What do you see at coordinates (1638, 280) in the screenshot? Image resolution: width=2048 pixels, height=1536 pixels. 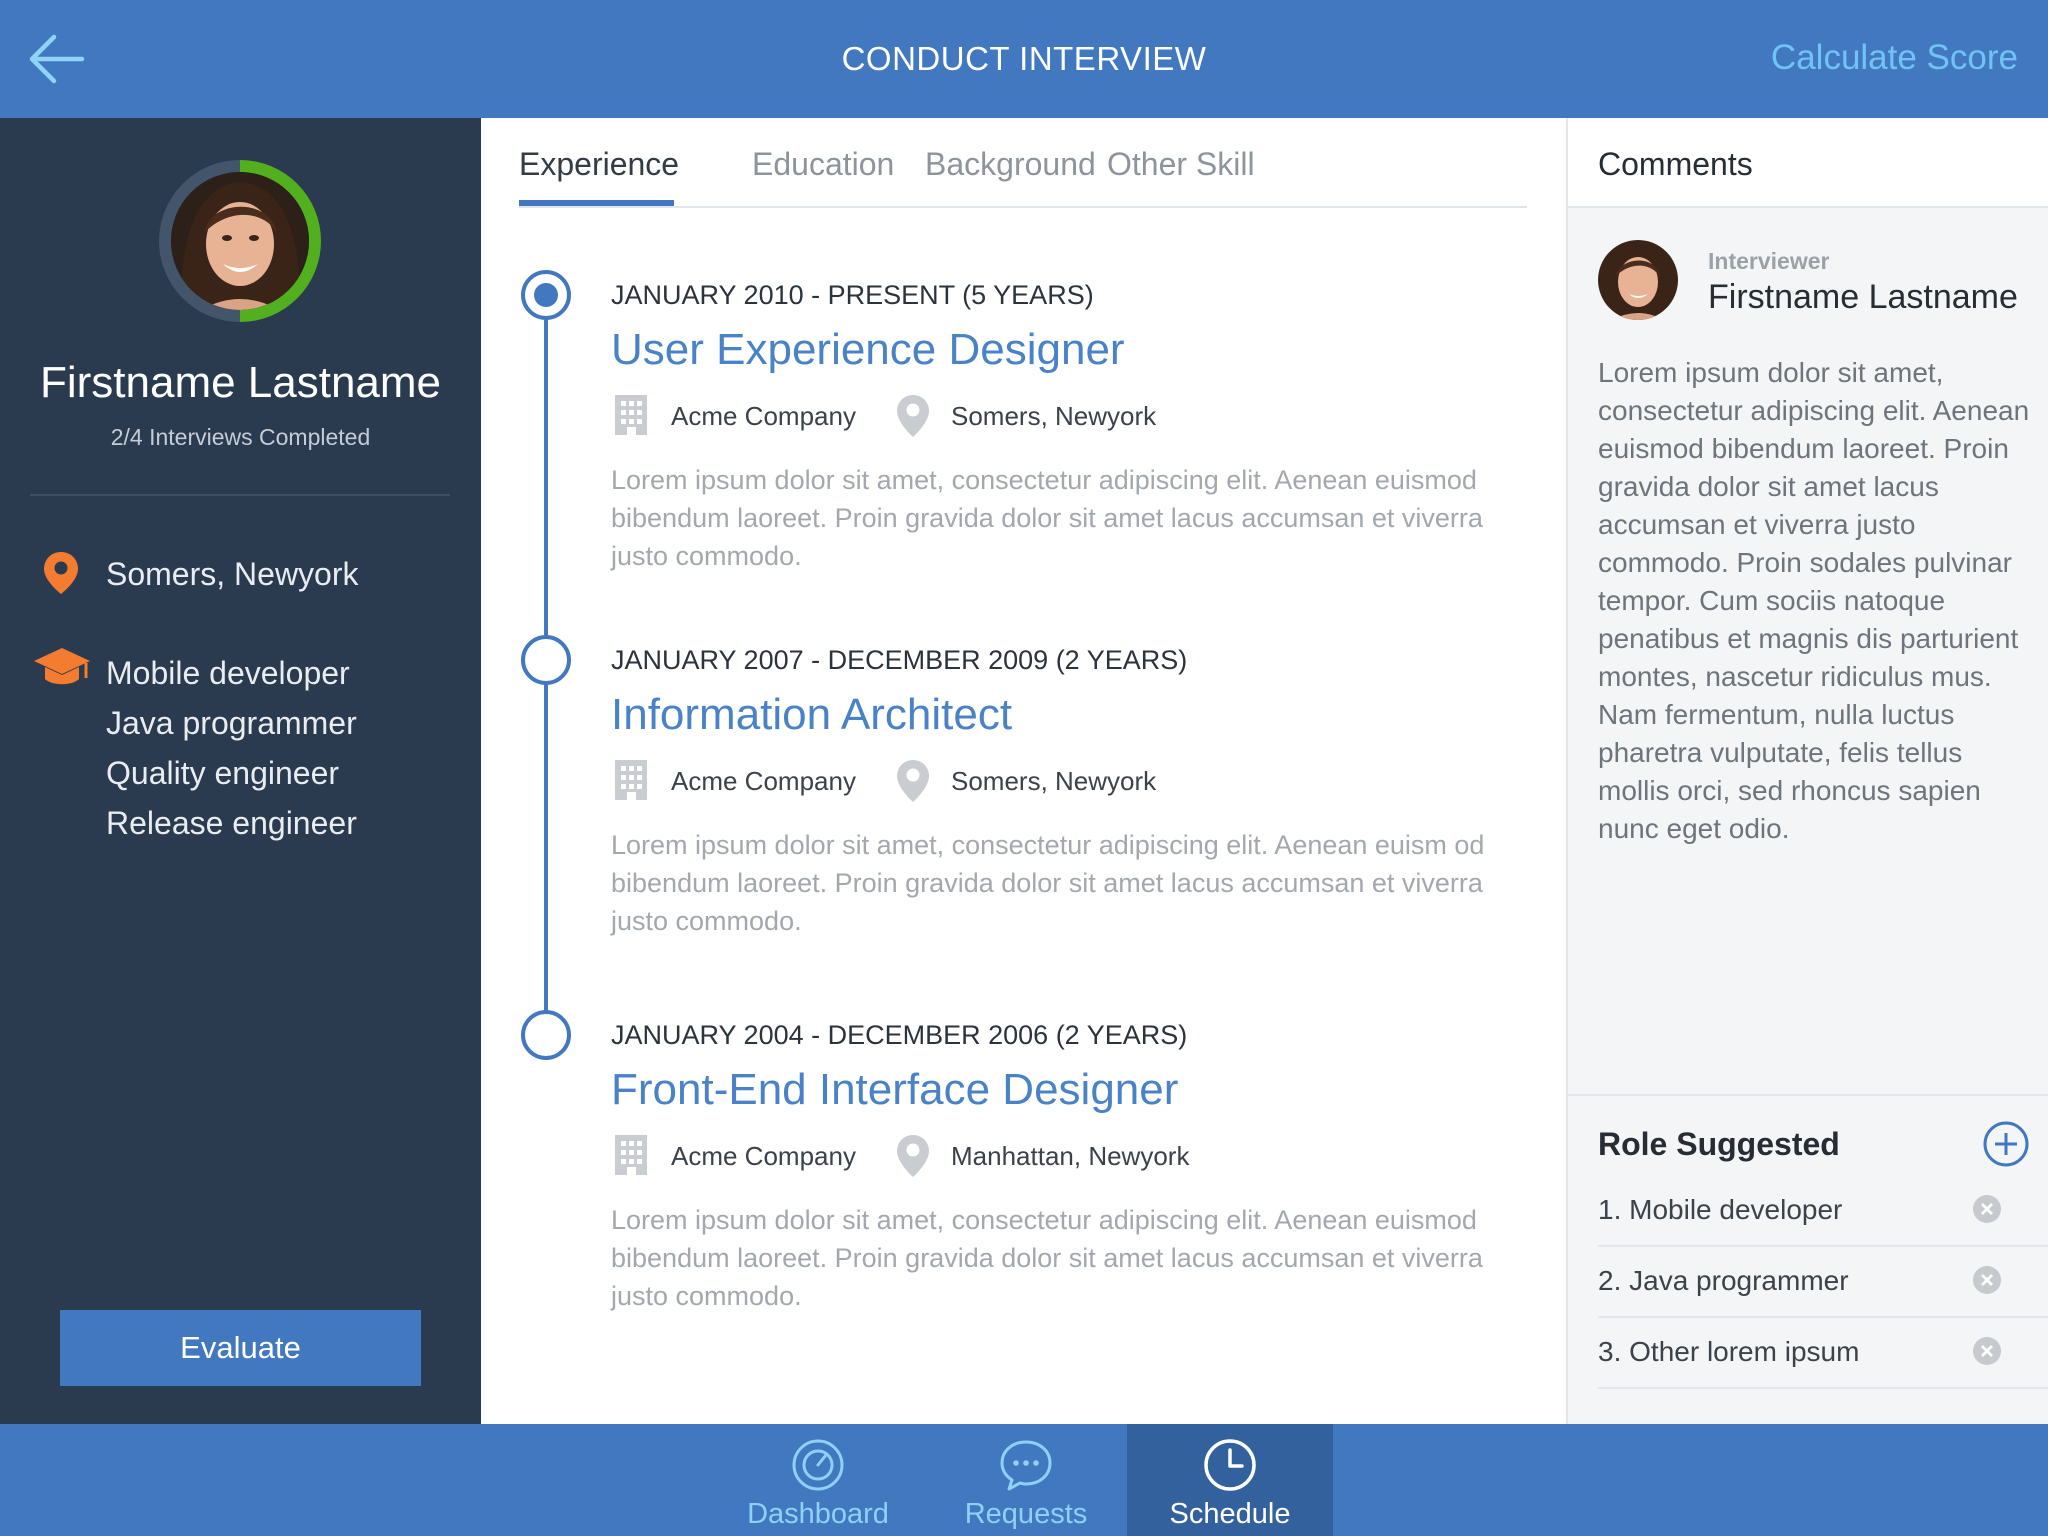 I see `interviewer-avatar` at bounding box center [1638, 280].